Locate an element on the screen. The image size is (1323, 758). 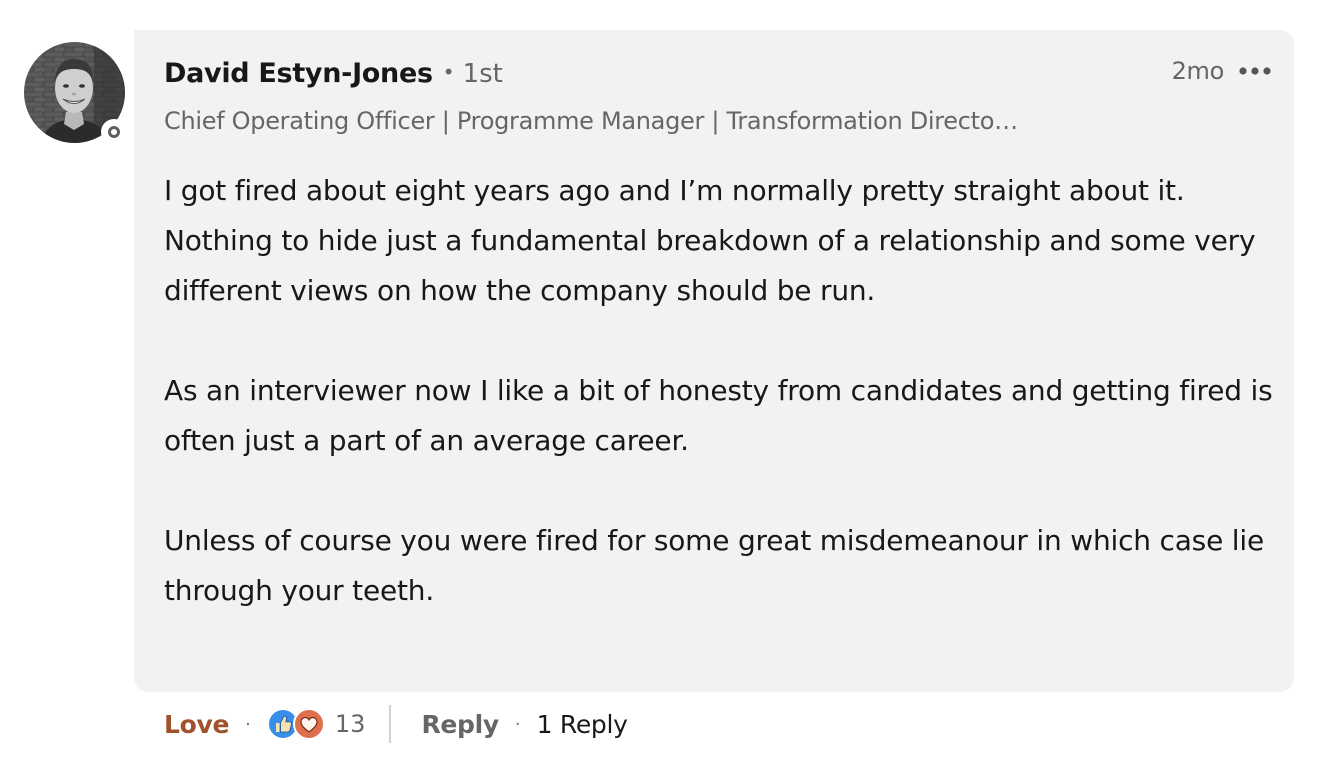
offline-status-icon is located at coordinates (114, 132).